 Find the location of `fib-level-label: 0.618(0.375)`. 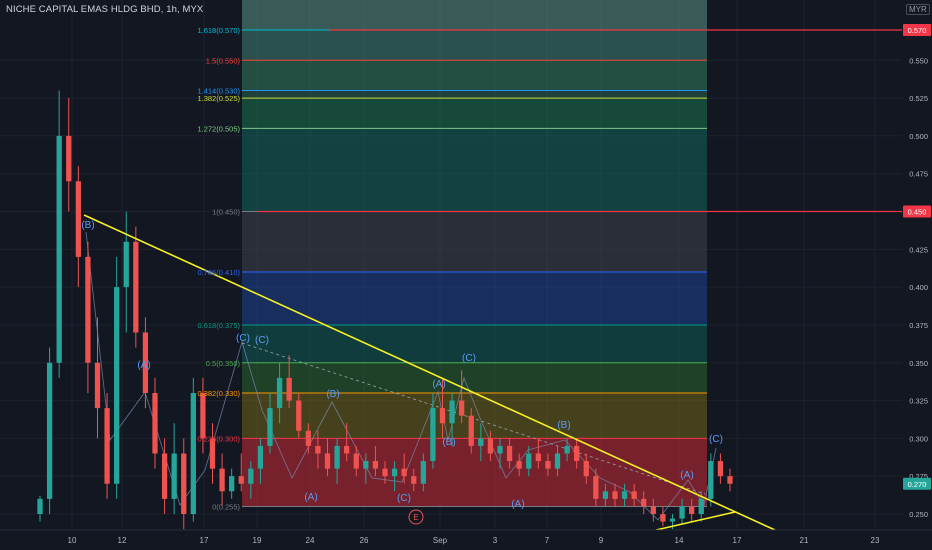

fib-level-label: 0.618(0.375) is located at coordinates (218, 325).